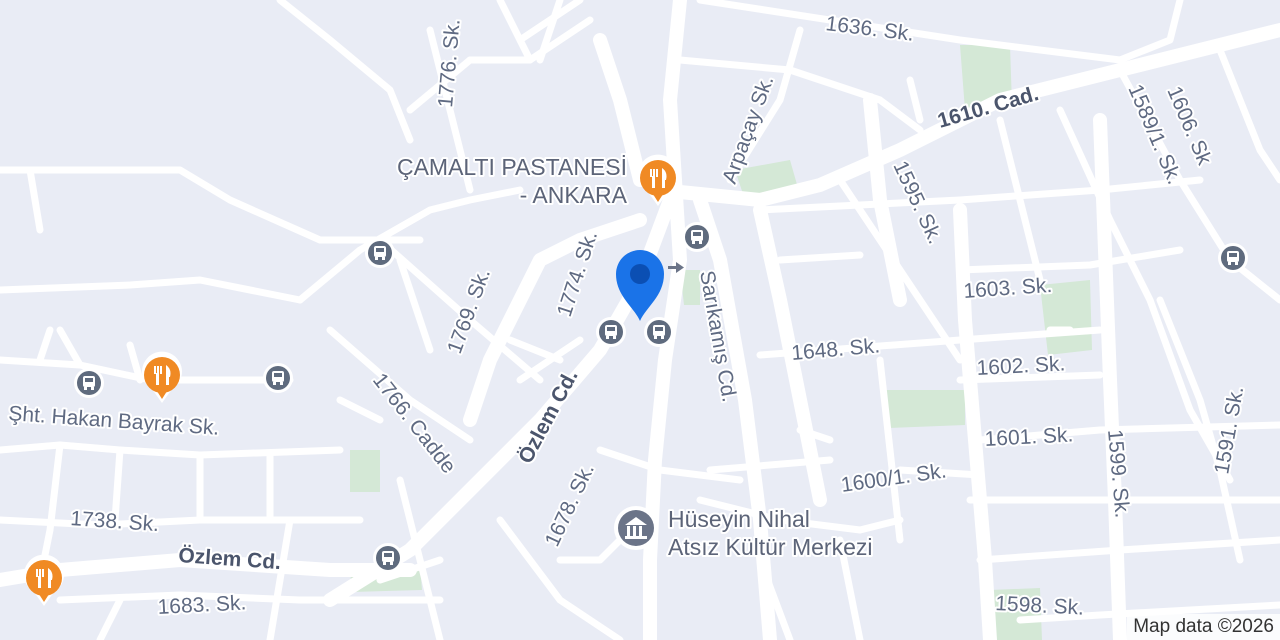  What do you see at coordinates (202, 605) in the screenshot?
I see `street-label: 1683. Sk.` at bounding box center [202, 605].